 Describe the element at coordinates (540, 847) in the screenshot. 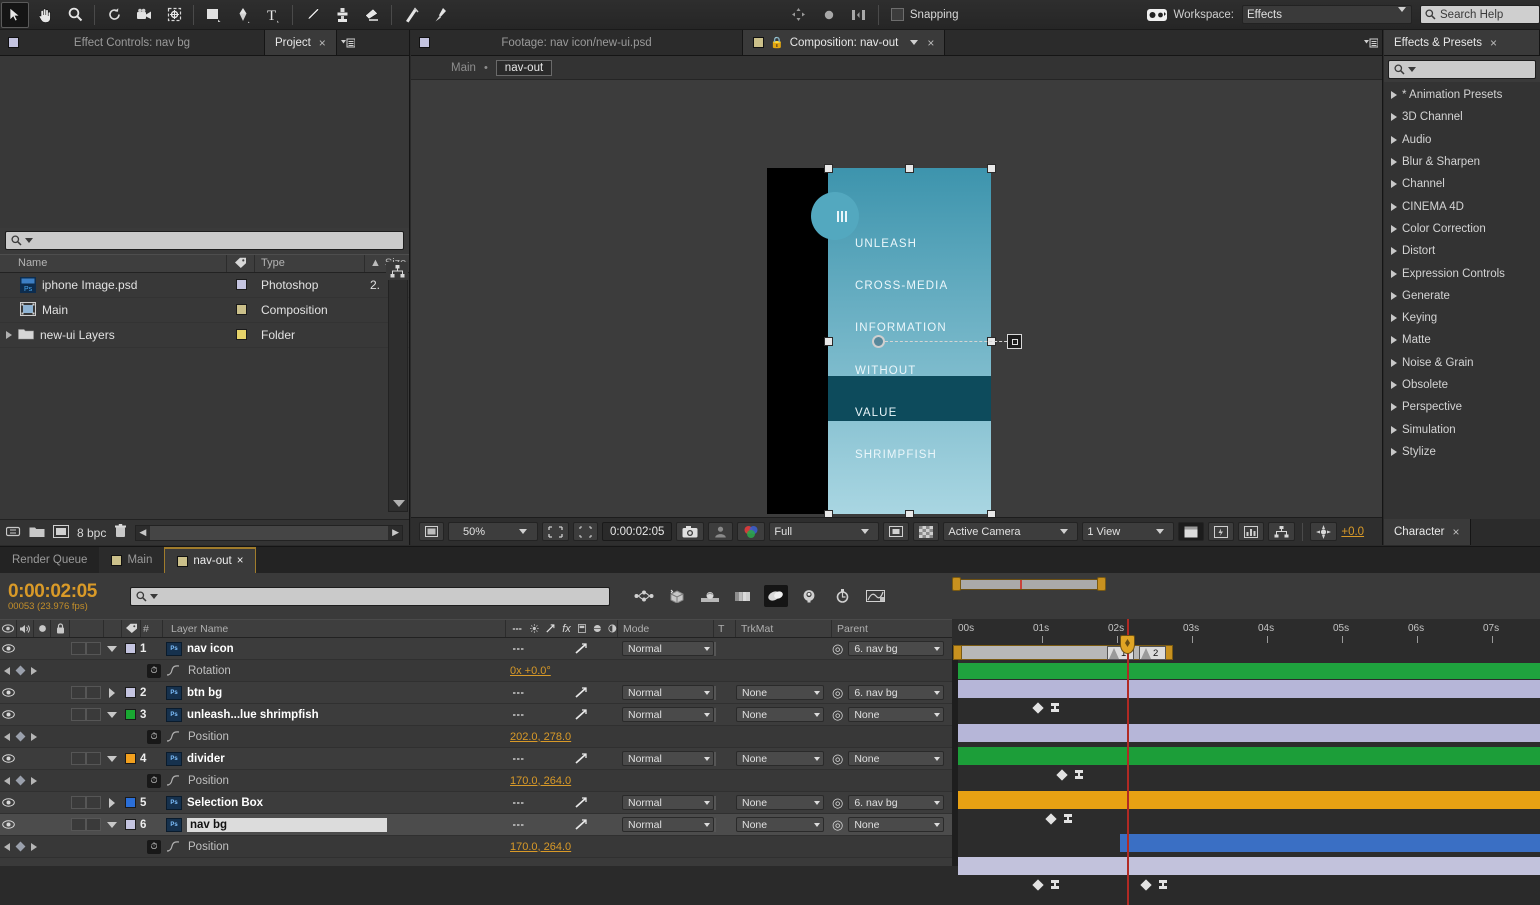

I see `property-value: 170.0, 264.0` at that location.